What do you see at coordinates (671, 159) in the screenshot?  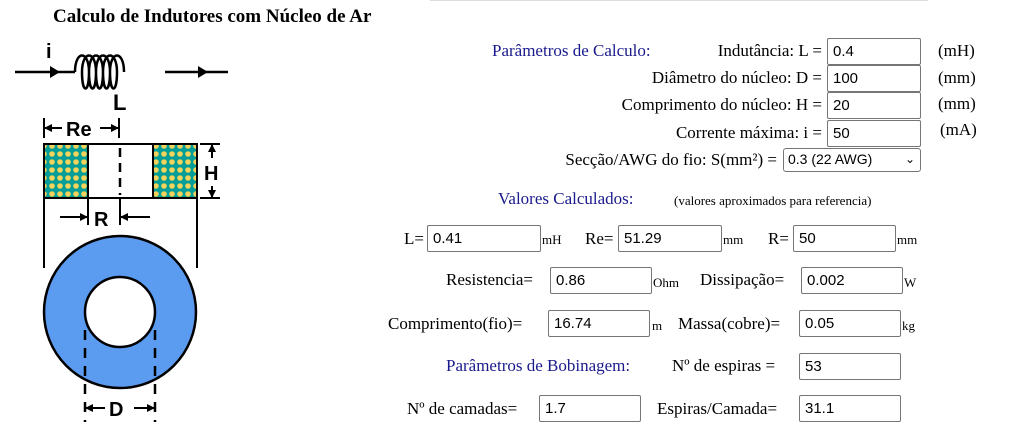 I see `wire-label: Secção/AWG do fio: S(mm²) =` at bounding box center [671, 159].